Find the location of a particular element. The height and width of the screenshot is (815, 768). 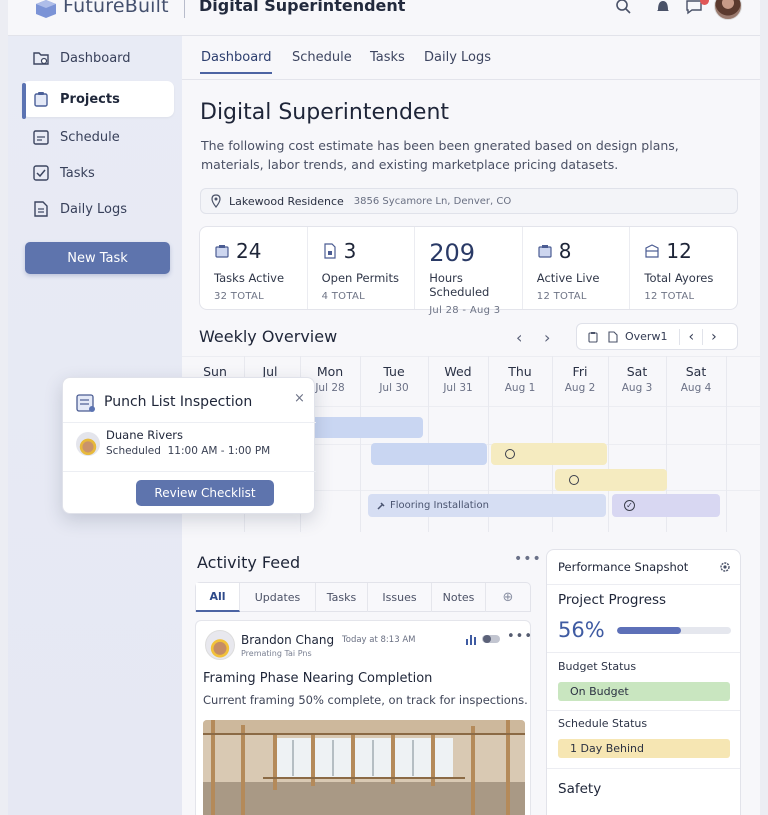

next-week-arrow-icon: › is located at coordinates (547, 337).